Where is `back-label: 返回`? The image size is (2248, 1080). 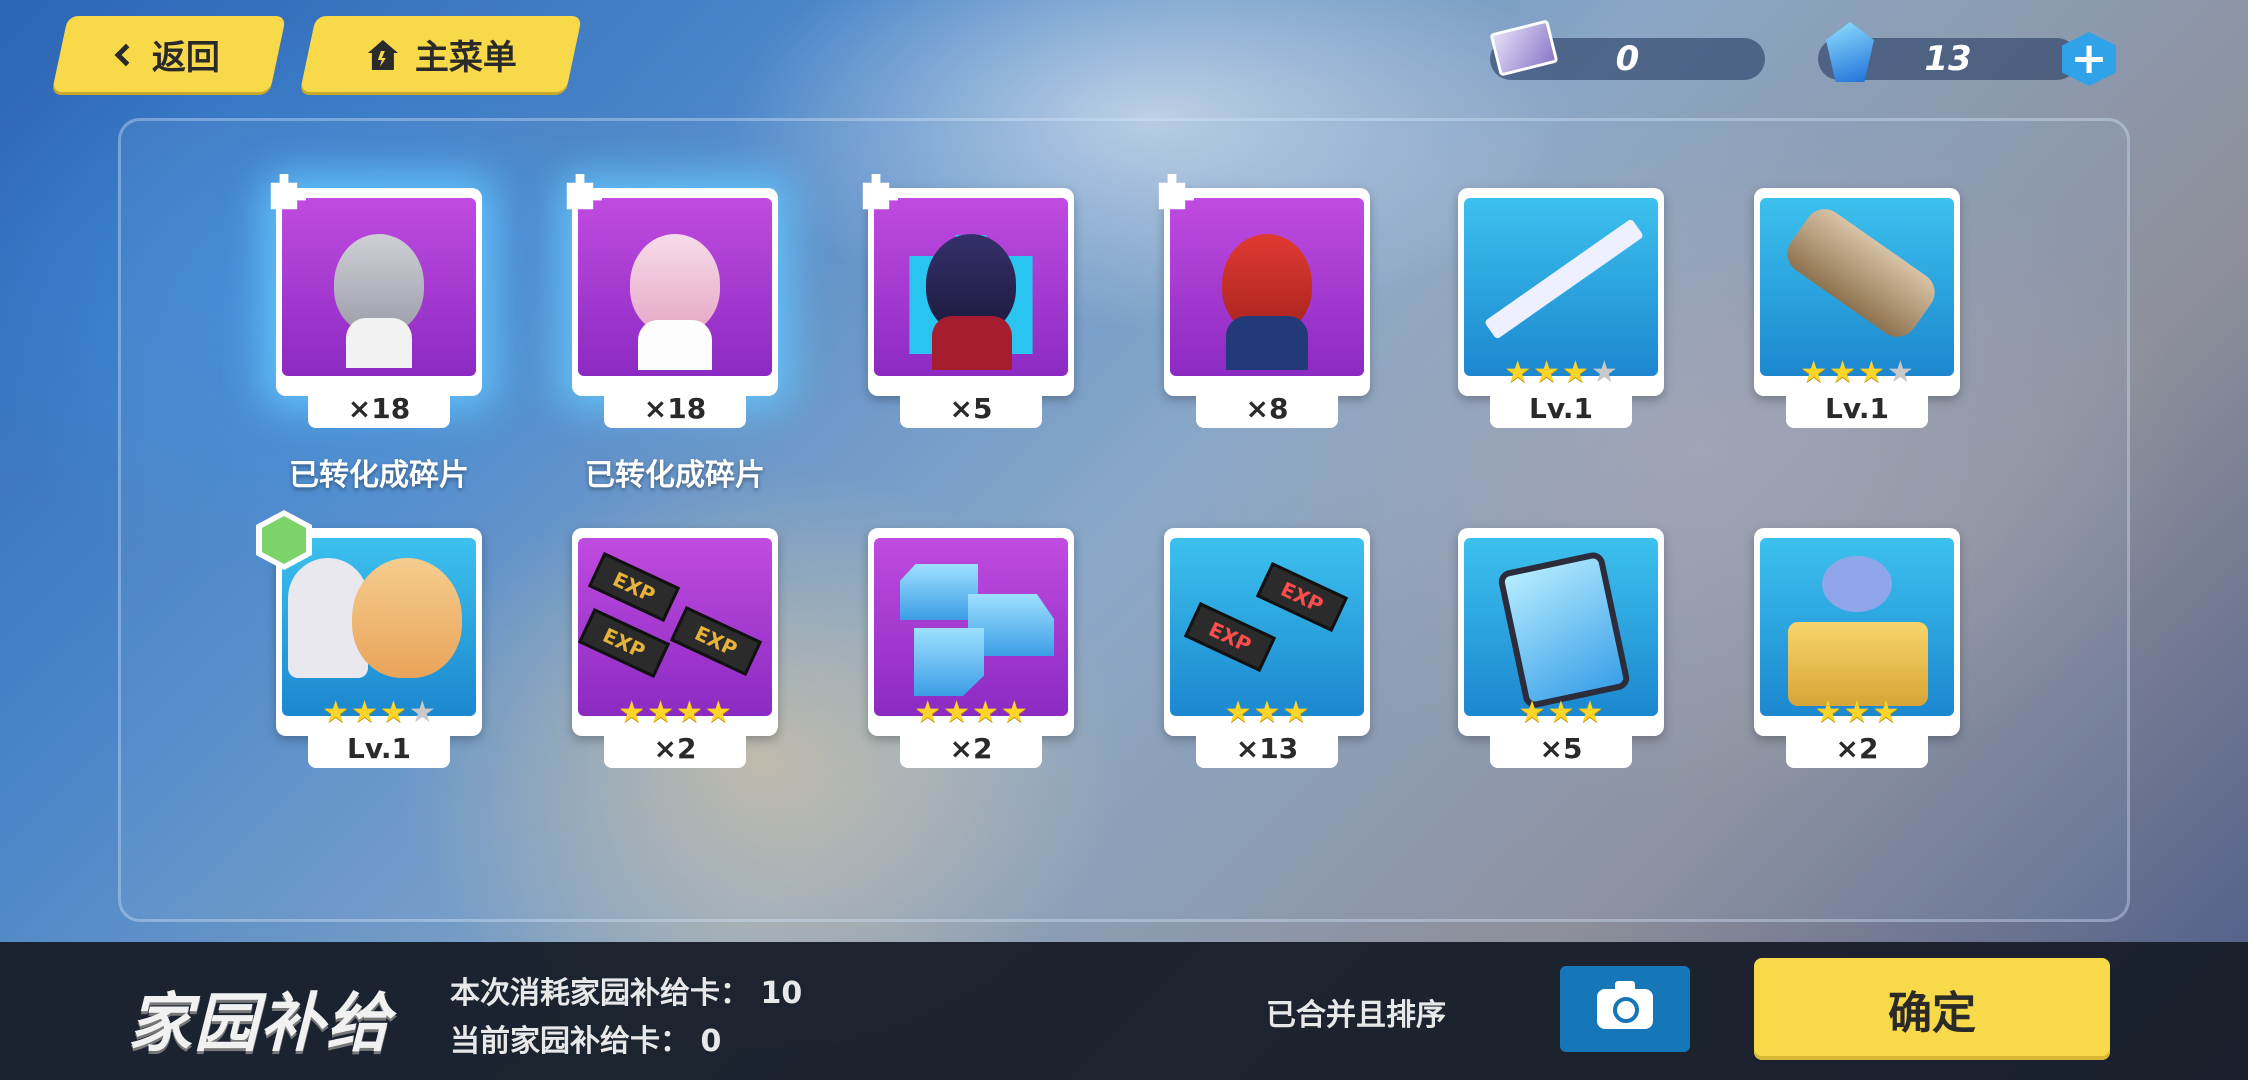
back-label: 返回 is located at coordinates (186, 57).